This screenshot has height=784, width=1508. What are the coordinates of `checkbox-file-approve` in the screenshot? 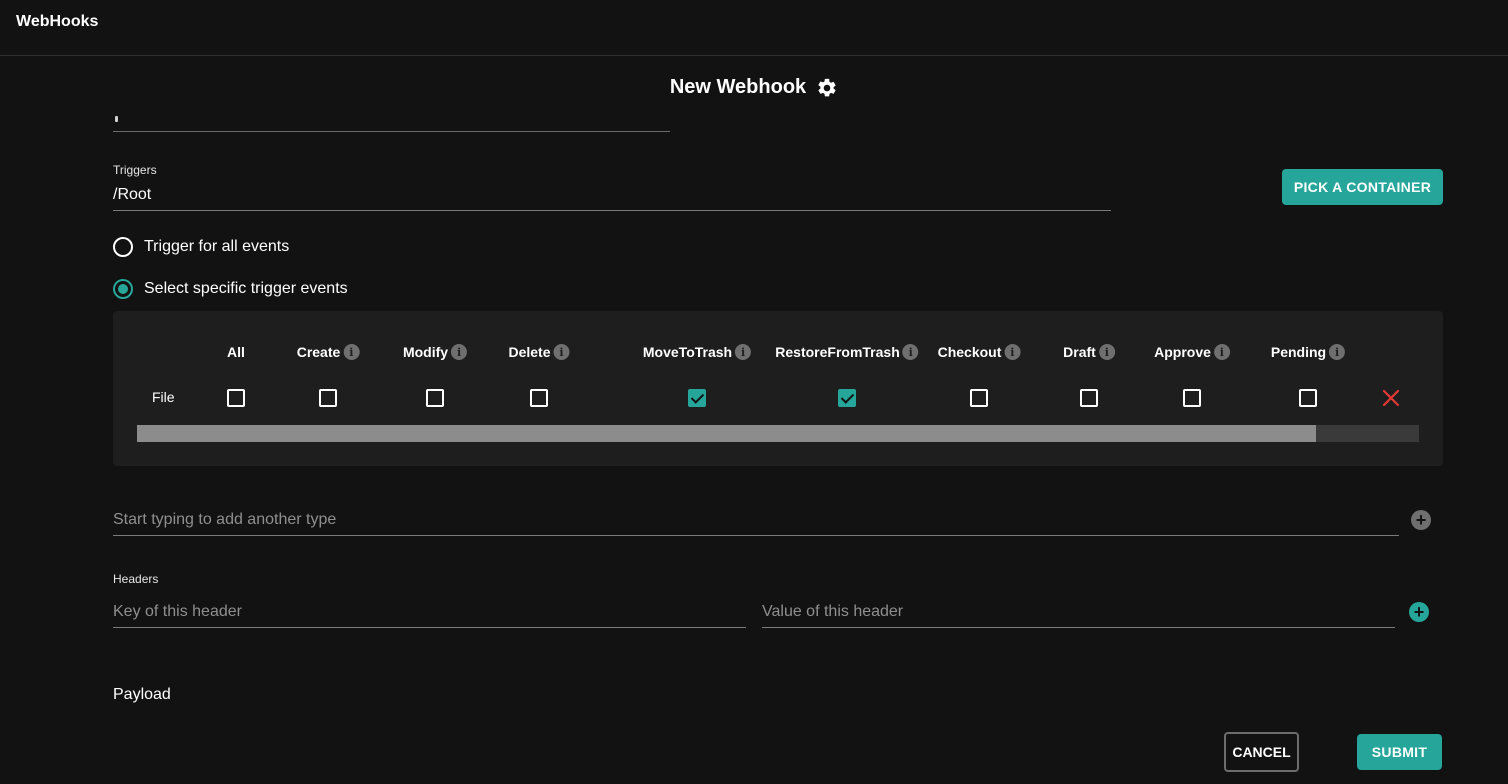 It's located at (1192, 398).